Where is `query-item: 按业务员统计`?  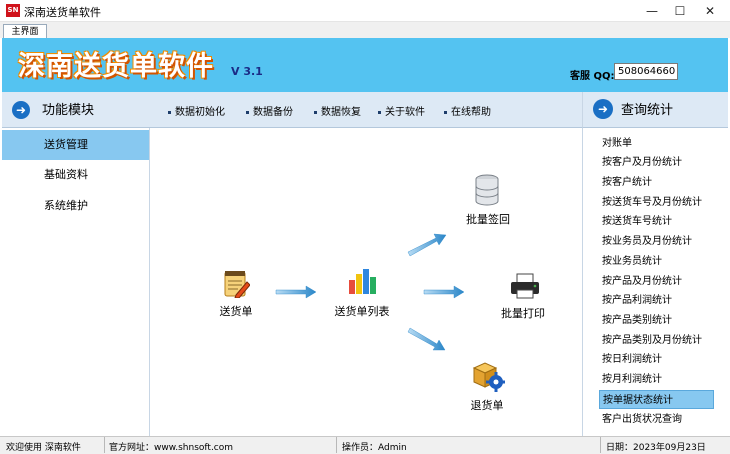 query-item: 按业务员统计 is located at coordinates (656, 261).